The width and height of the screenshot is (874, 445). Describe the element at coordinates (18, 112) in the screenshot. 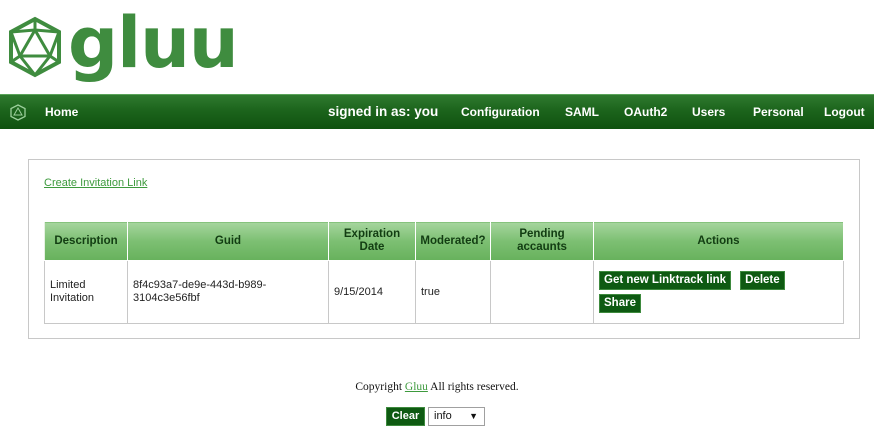

I see `gluu-nav-icon` at that location.